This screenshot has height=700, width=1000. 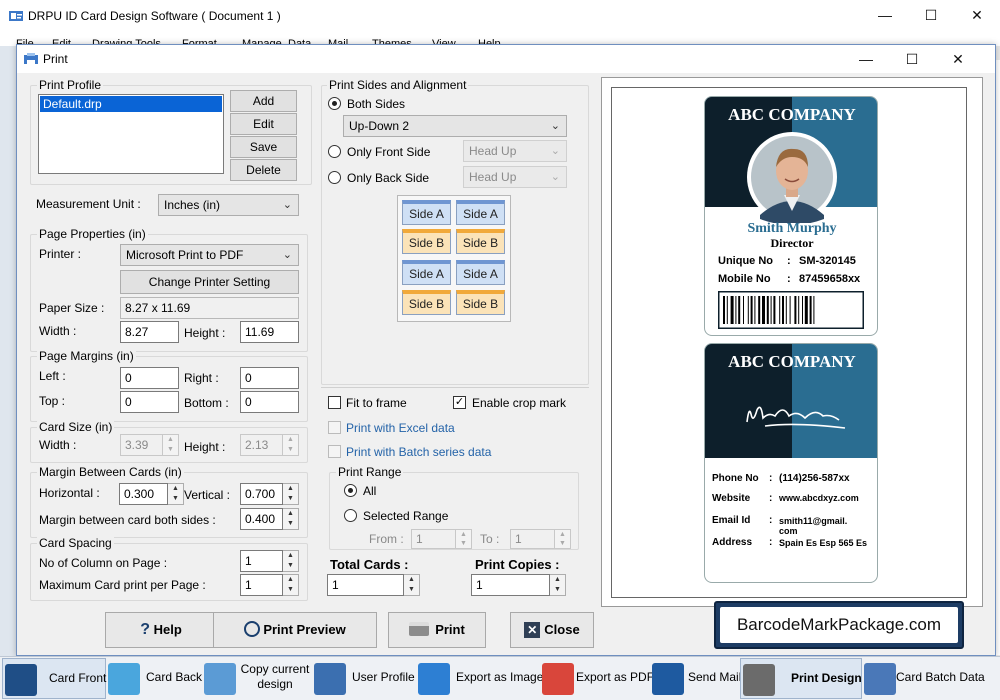 What do you see at coordinates (124, 679) in the screenshot?
I see `card-back-icon` at bounding box center [124, 679].